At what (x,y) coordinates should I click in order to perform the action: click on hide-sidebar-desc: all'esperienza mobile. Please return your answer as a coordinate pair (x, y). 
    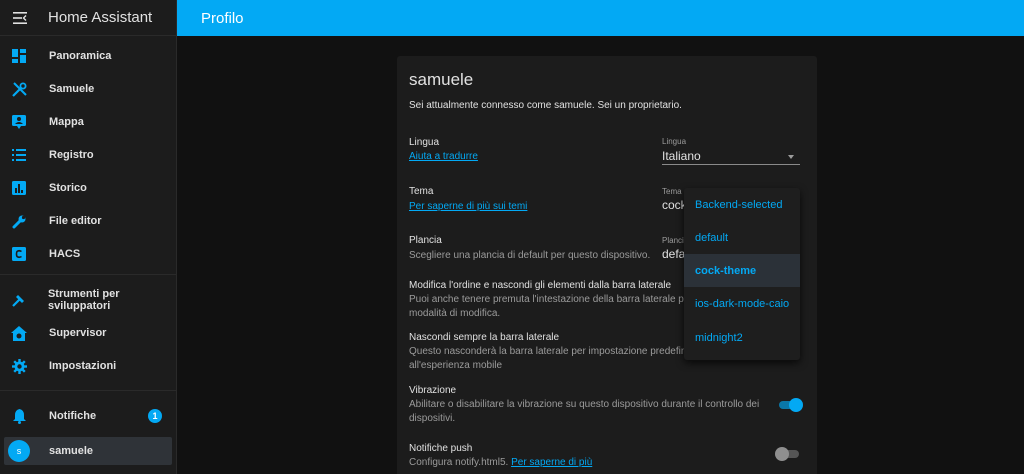
    Looking at the image, I should click on (456, 365).